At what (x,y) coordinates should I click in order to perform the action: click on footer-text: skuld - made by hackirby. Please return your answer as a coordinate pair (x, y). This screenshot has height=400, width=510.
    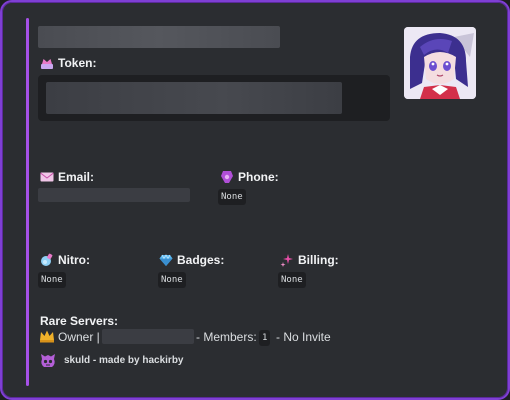
    Looking at the image, I should click on (124, 360).